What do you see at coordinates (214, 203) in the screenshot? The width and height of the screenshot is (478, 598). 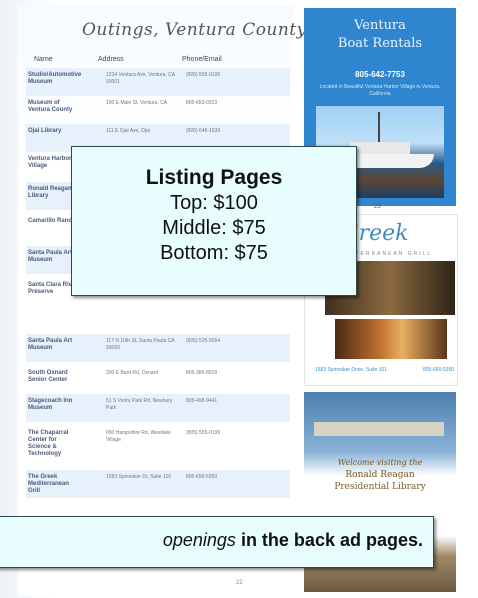 I see `price-top: Top: $100` at bounding box center [214, 203].